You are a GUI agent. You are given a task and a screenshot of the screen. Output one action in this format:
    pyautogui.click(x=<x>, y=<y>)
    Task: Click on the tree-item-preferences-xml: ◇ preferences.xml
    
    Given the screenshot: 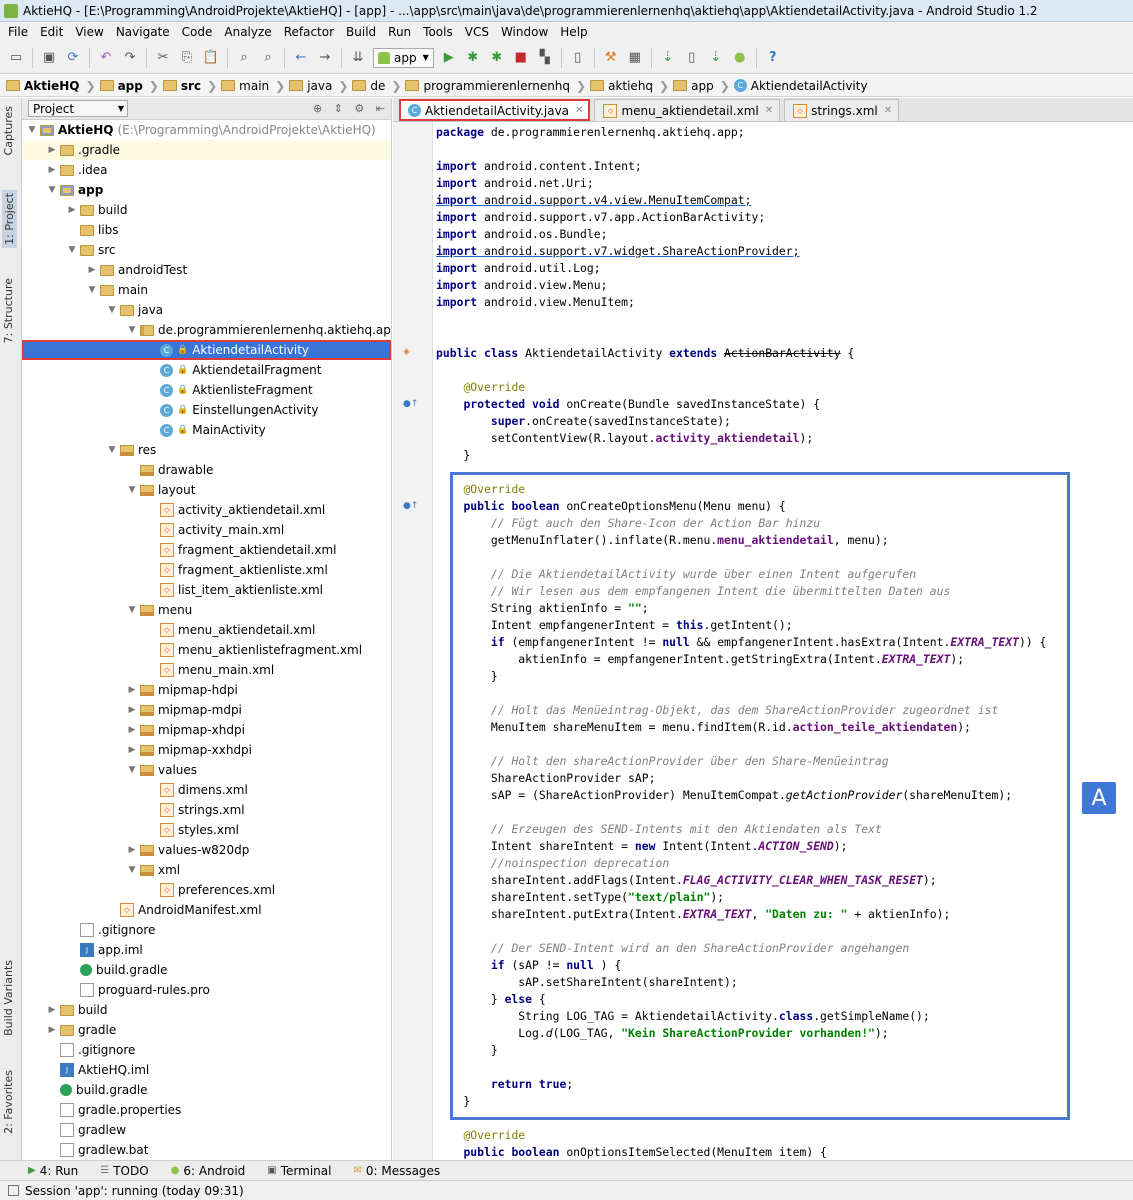 What is the action you would take?
    pyautogui.click(x=206, y=890)
    